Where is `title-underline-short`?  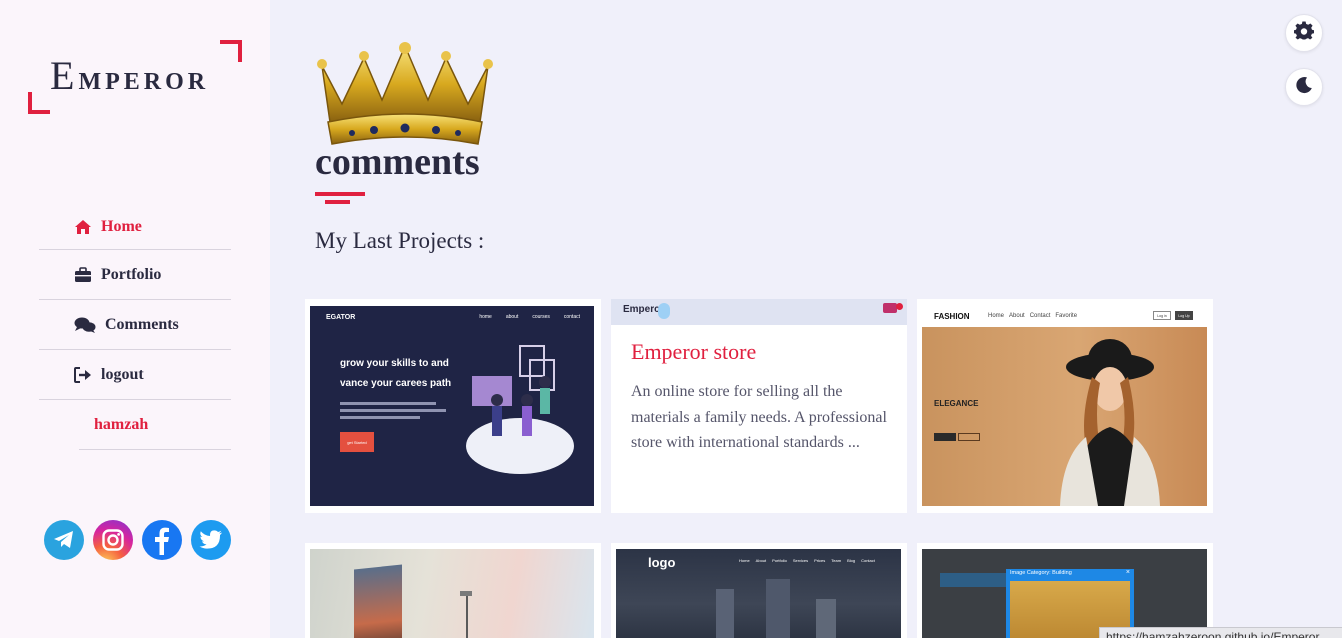
title-underline-short is located at coordinates (337, 202).